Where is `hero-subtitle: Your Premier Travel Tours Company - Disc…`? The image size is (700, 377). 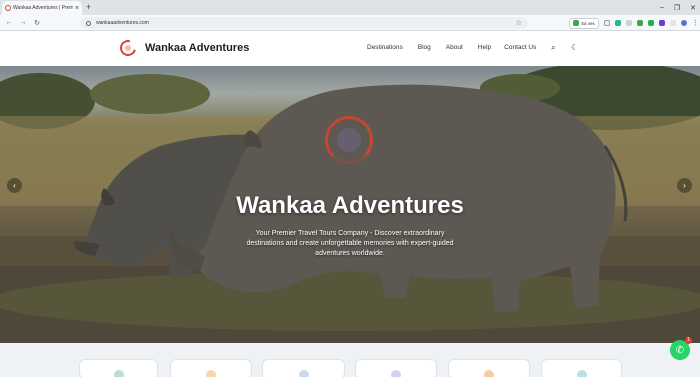 hero-subtitle: Your Premier Travel Tours Company - Disc… is located at coordinates (350, 243).